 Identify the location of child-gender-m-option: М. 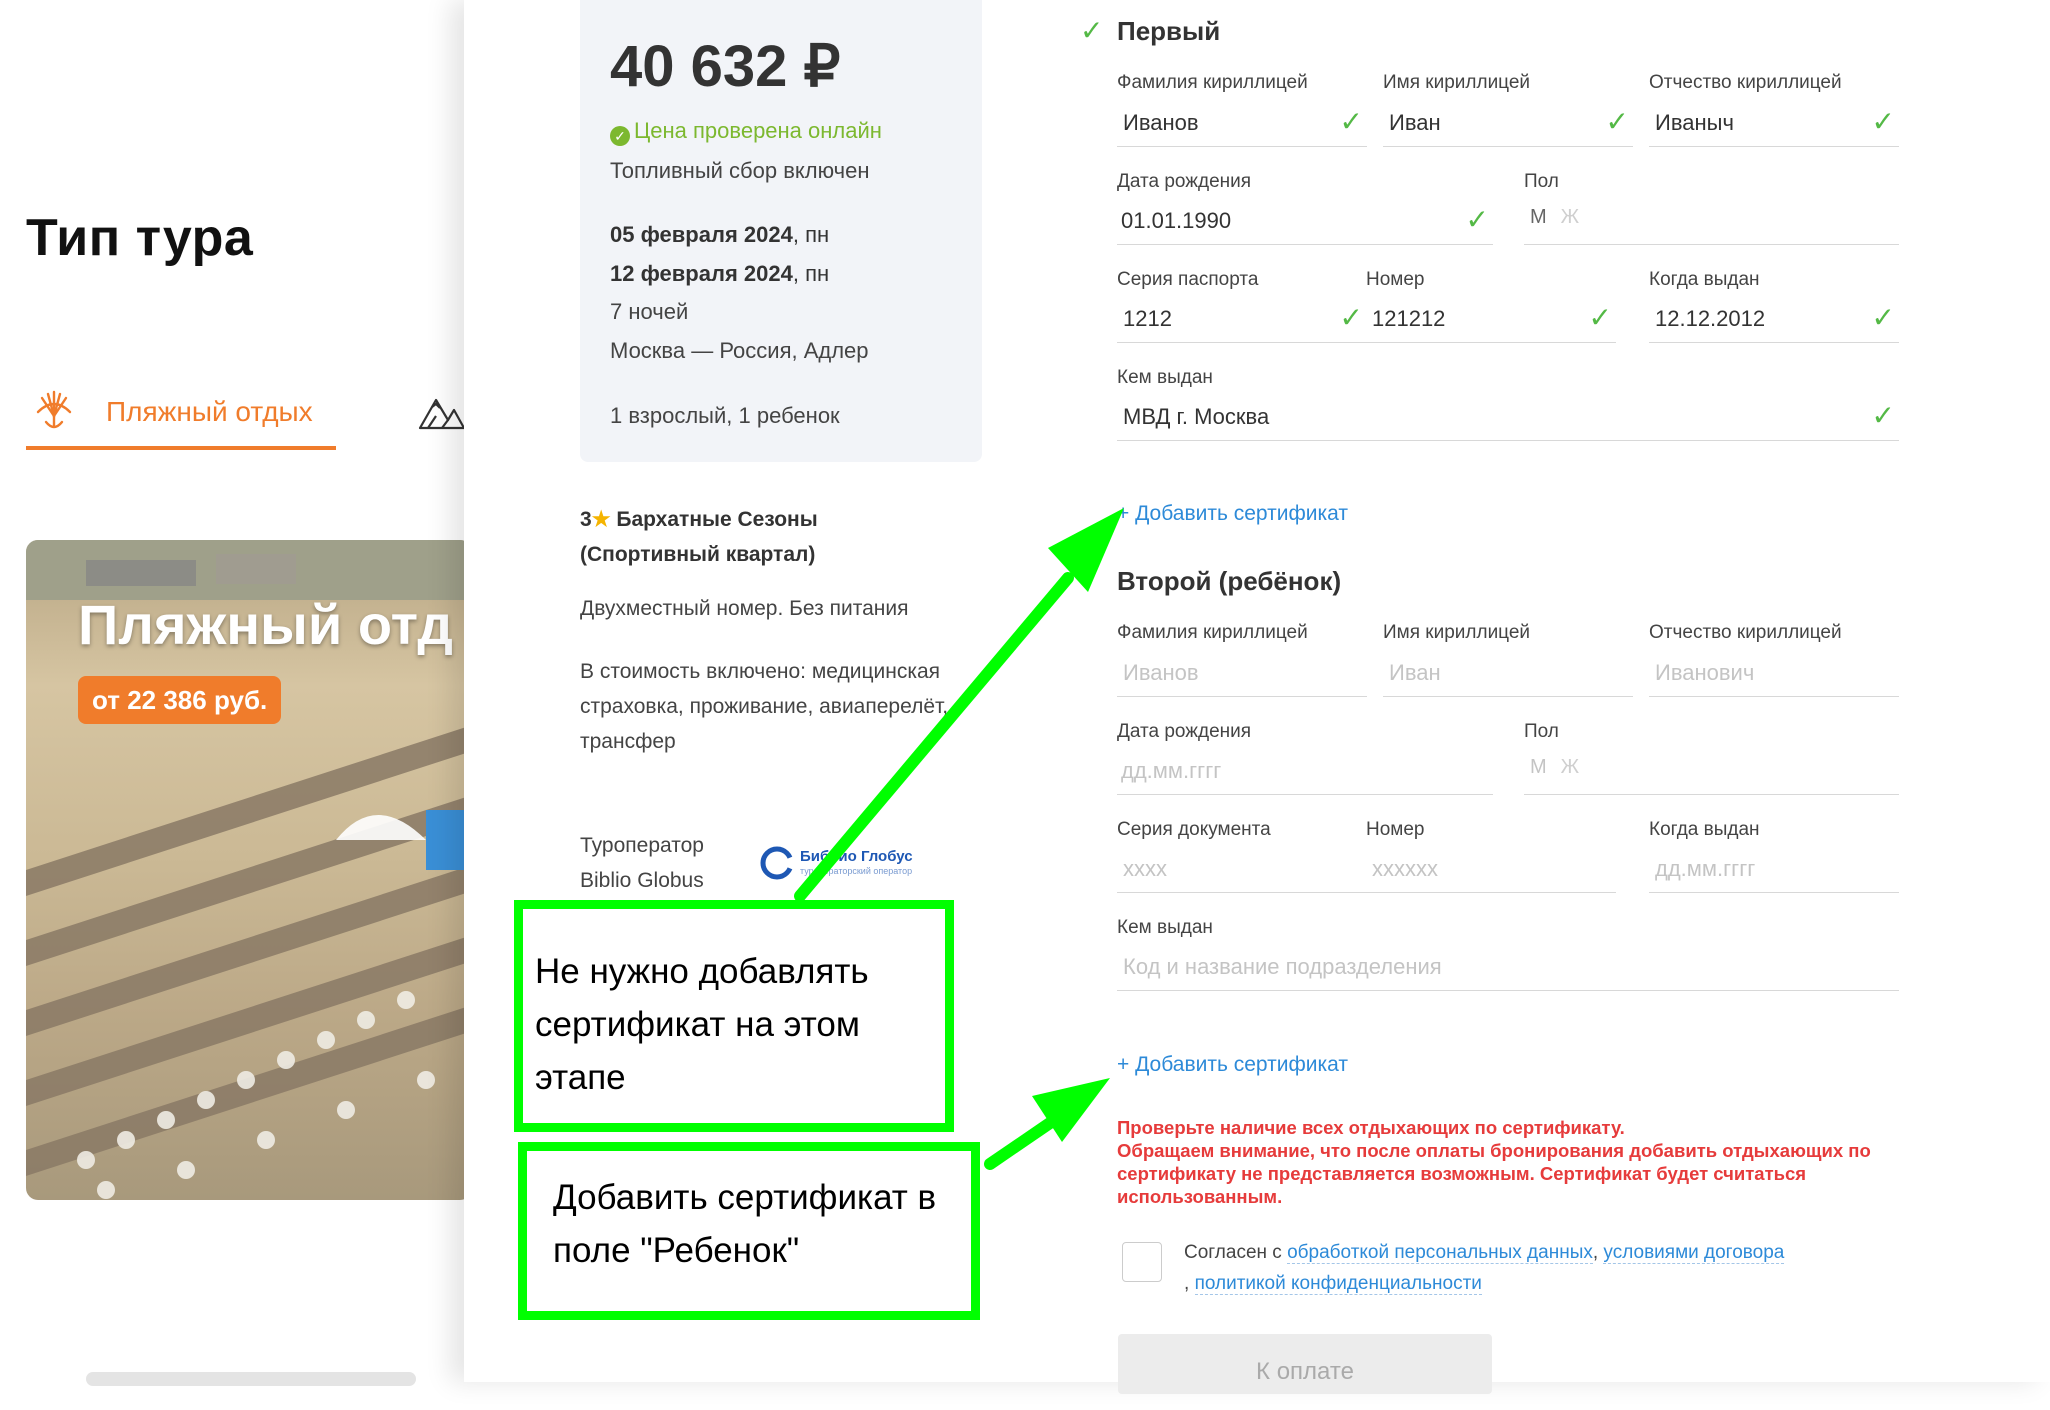
(1538, 767).